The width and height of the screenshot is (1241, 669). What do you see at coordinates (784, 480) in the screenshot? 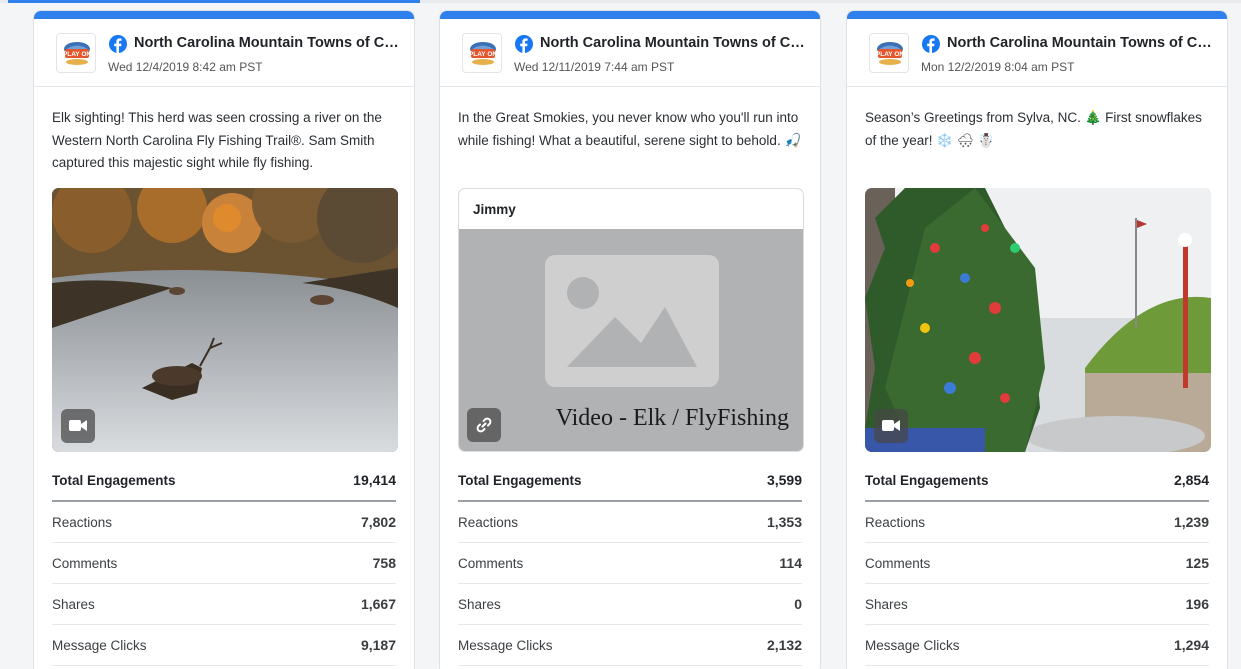
I see `metric-value: 3,599` at bounding box center [784, 480].